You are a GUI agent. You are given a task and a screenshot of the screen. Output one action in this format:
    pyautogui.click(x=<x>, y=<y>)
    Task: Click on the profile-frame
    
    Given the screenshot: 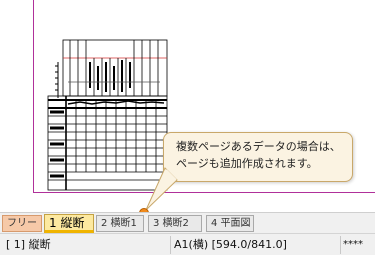 What is the action you would take?
    pyautogui.click(x=115, y=68)
    